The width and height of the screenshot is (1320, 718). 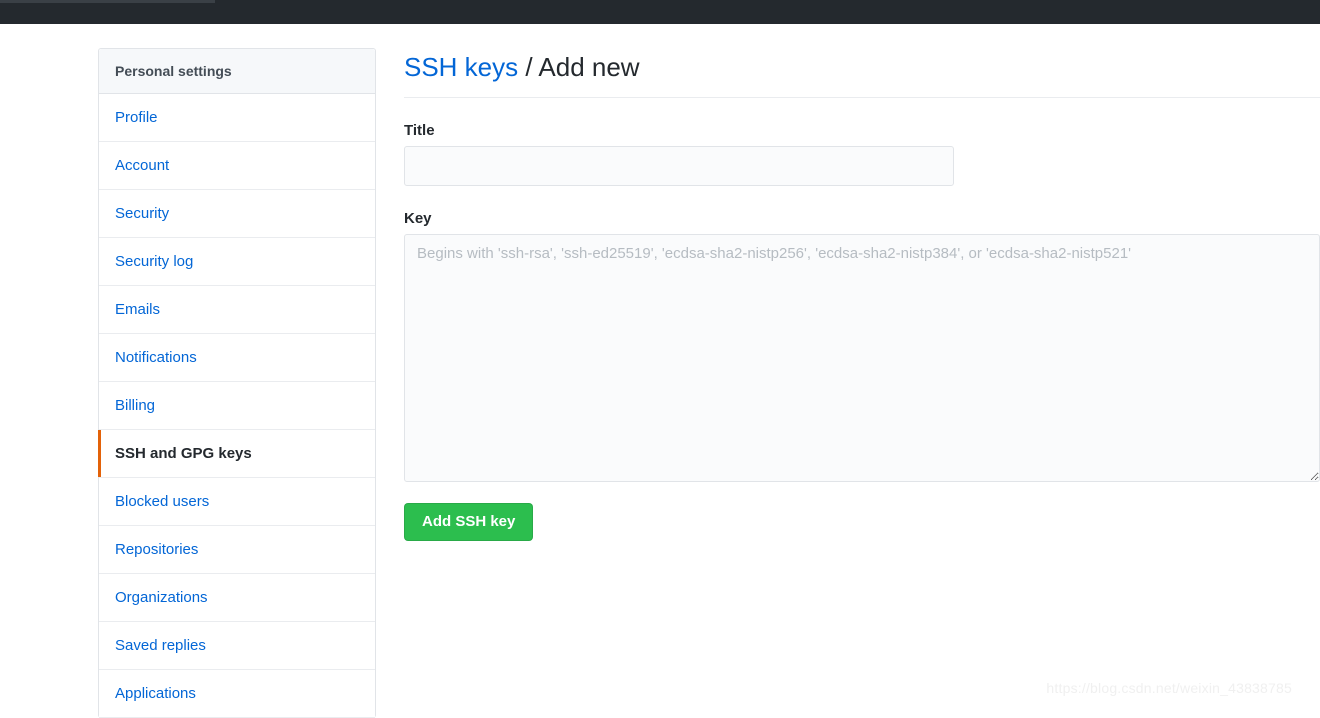 I want to click on sidebar-item-repositories: Repositories, so click(x=237, y=550).